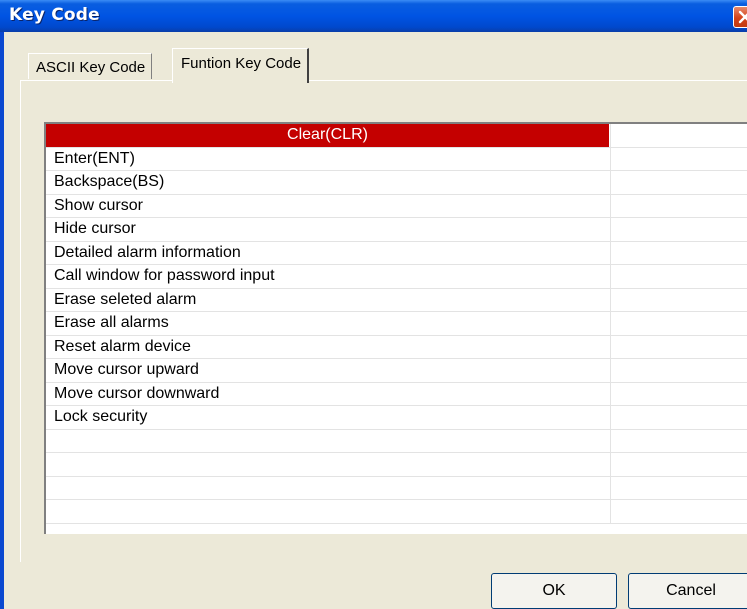 The height and width of the screenshot is (609, 747). What do you see at coordinates (396, 136) in the screenshot?
I see `list-item: Clear(CLR)` at bounding box center [396, 136].